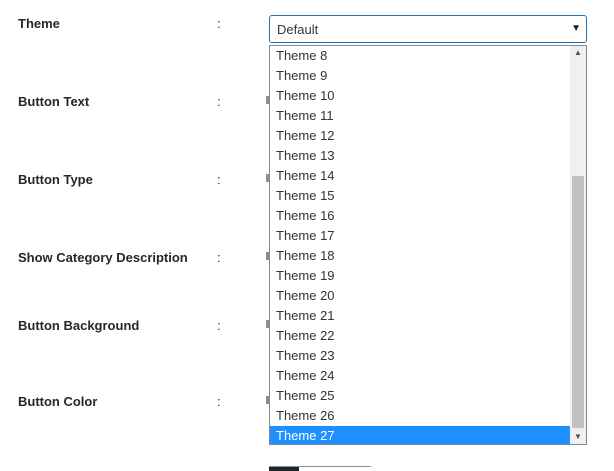 The height and width of the screenshot is (471, 614). Describe the element at coordinates (578, 437) in the screenshot. I see `scroll-down-arrow-icon: ▼` at that location.